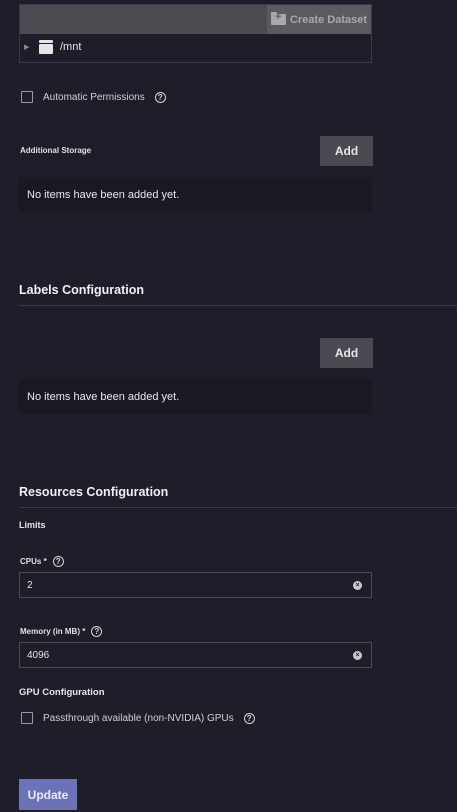 The height and width of the screenshot is (812, 457). I want to click on tree-node-mnt: ▶ /mnt, so click(52, 47).